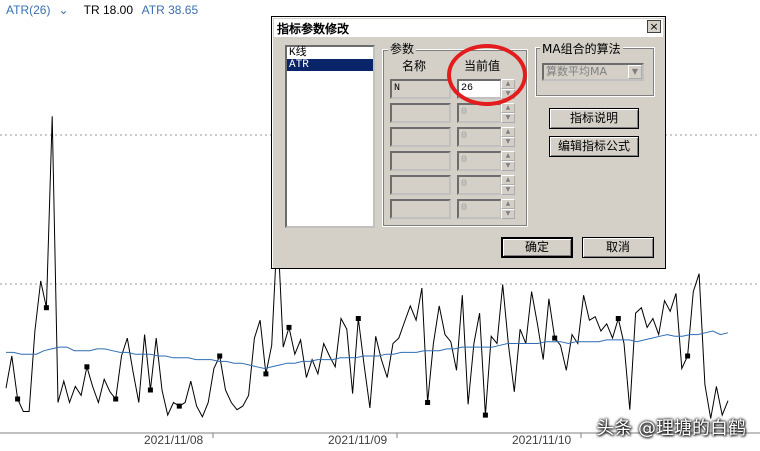 The height and width of the screenshot is (451, 760). I want to click on ma-group-label: MA组合的算法, so click(581, 48).